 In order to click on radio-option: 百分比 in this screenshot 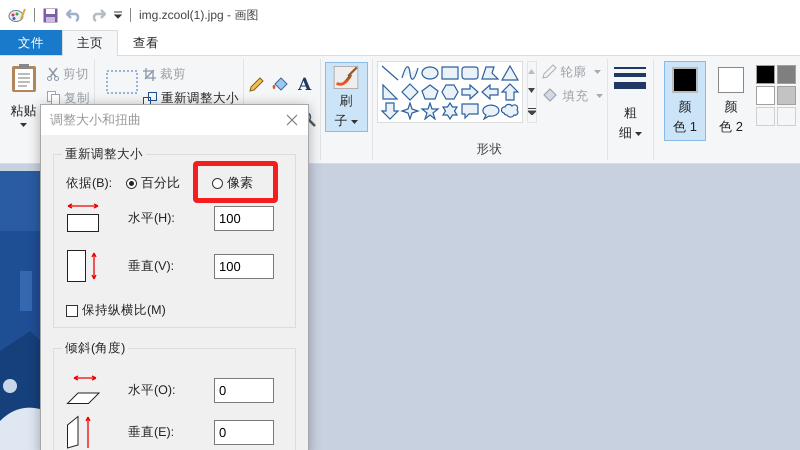, I will do `click(153, 183)`.